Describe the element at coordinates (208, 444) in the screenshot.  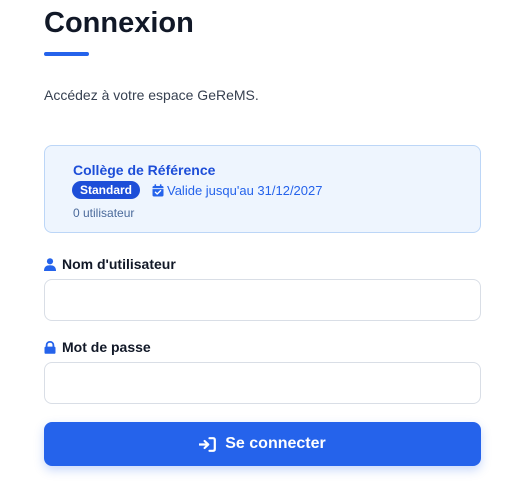
I see `sign-in-icon` at that location.